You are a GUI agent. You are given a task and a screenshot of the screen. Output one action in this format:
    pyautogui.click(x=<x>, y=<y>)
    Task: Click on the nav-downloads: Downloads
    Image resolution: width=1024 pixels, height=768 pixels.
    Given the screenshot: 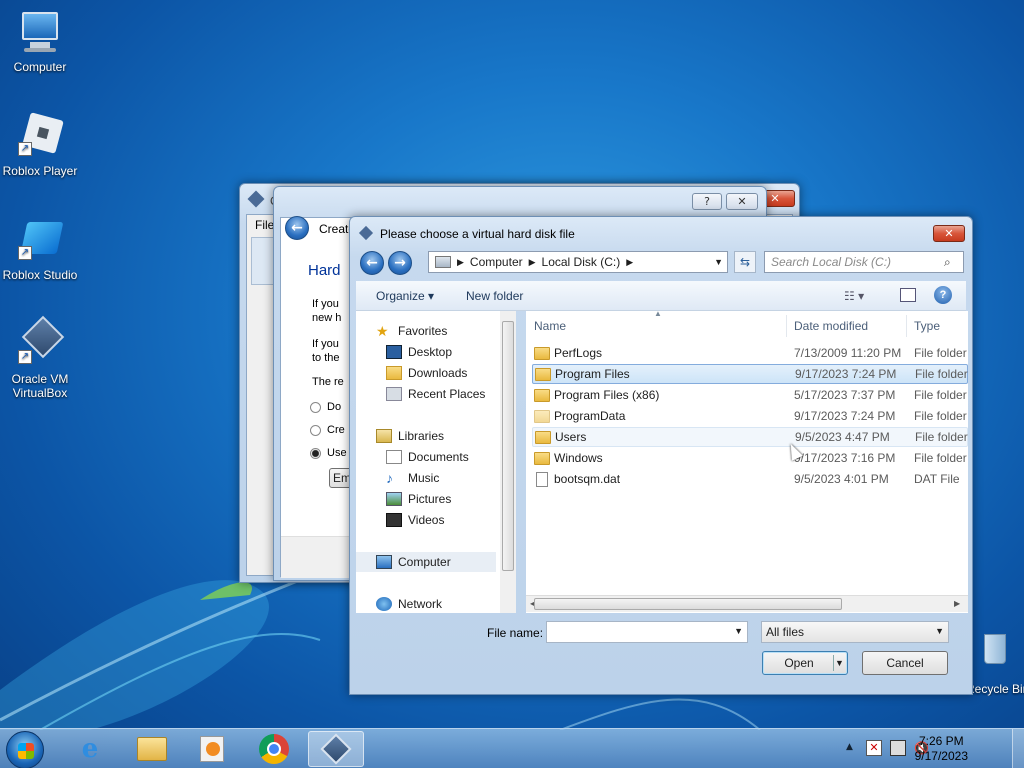 What is the action you would take?
    pyautogui.click(x=450, y=373)
    